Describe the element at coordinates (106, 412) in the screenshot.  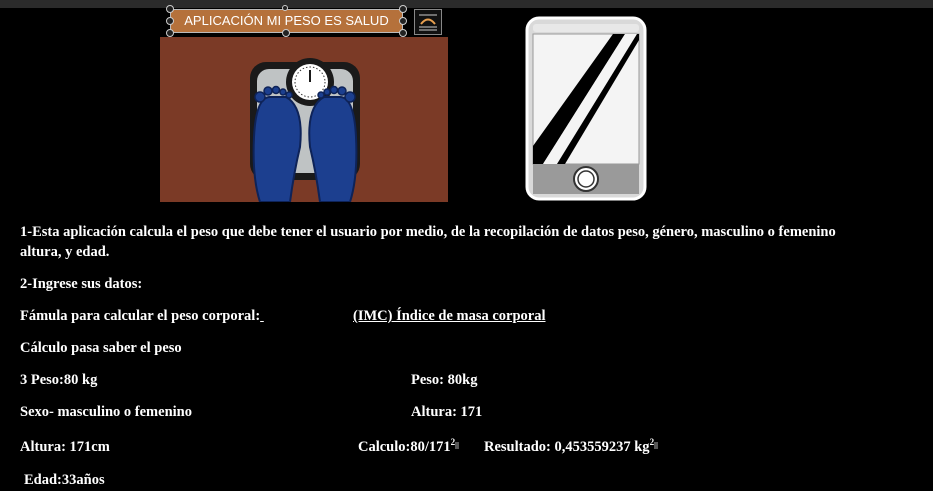
I see `left-sexo: Sexo- masculino o femenino` at that location.